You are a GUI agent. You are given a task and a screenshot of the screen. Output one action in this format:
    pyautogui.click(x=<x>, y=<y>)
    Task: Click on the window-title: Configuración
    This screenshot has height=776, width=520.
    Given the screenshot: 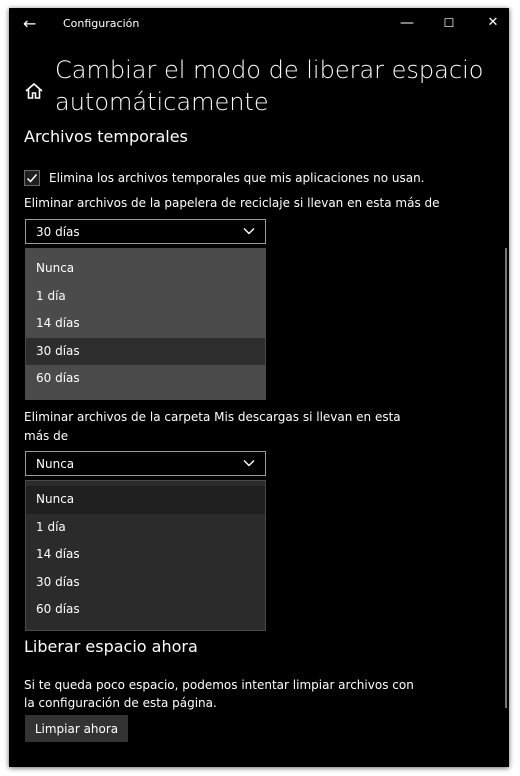 What is the action you would take?
    pyautogui.click(x=101, y=23)
    